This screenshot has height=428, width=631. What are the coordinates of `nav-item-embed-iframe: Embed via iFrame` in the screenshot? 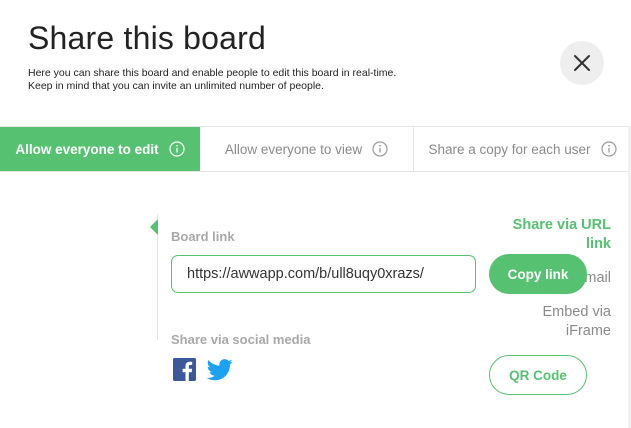 It's located at (576, 322).